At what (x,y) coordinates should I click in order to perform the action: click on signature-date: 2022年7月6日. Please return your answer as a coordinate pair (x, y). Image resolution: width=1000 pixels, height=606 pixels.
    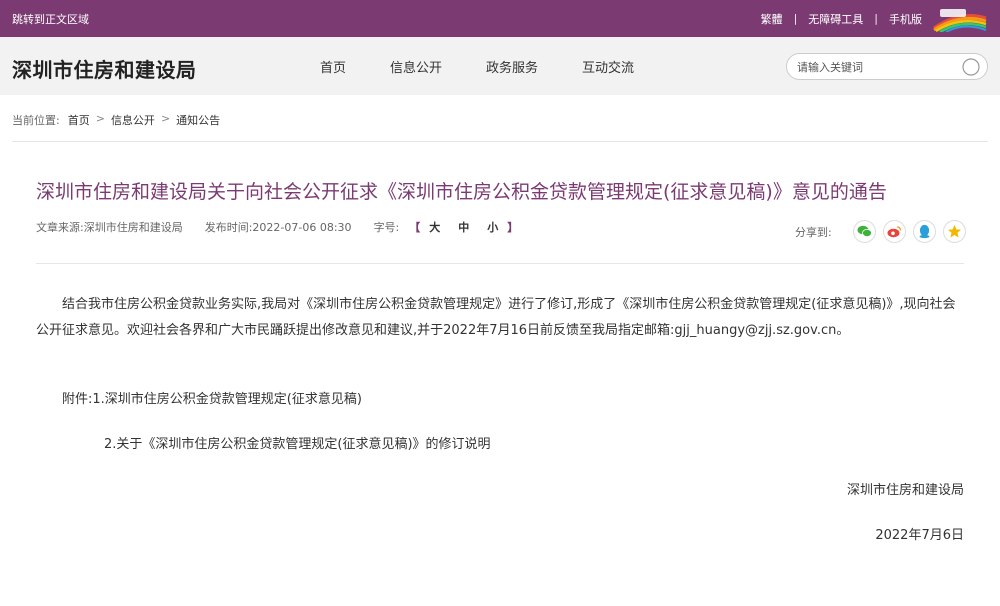
    Looking at the image, I should click on (919, 535).